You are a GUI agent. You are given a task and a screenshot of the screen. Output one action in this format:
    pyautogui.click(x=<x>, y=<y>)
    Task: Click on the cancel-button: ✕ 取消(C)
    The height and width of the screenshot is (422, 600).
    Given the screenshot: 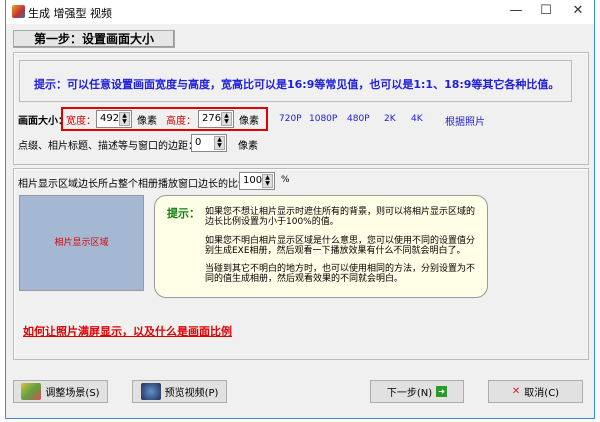 What is the action you would take?
    pyautogui.click(x=535, y=391)
    